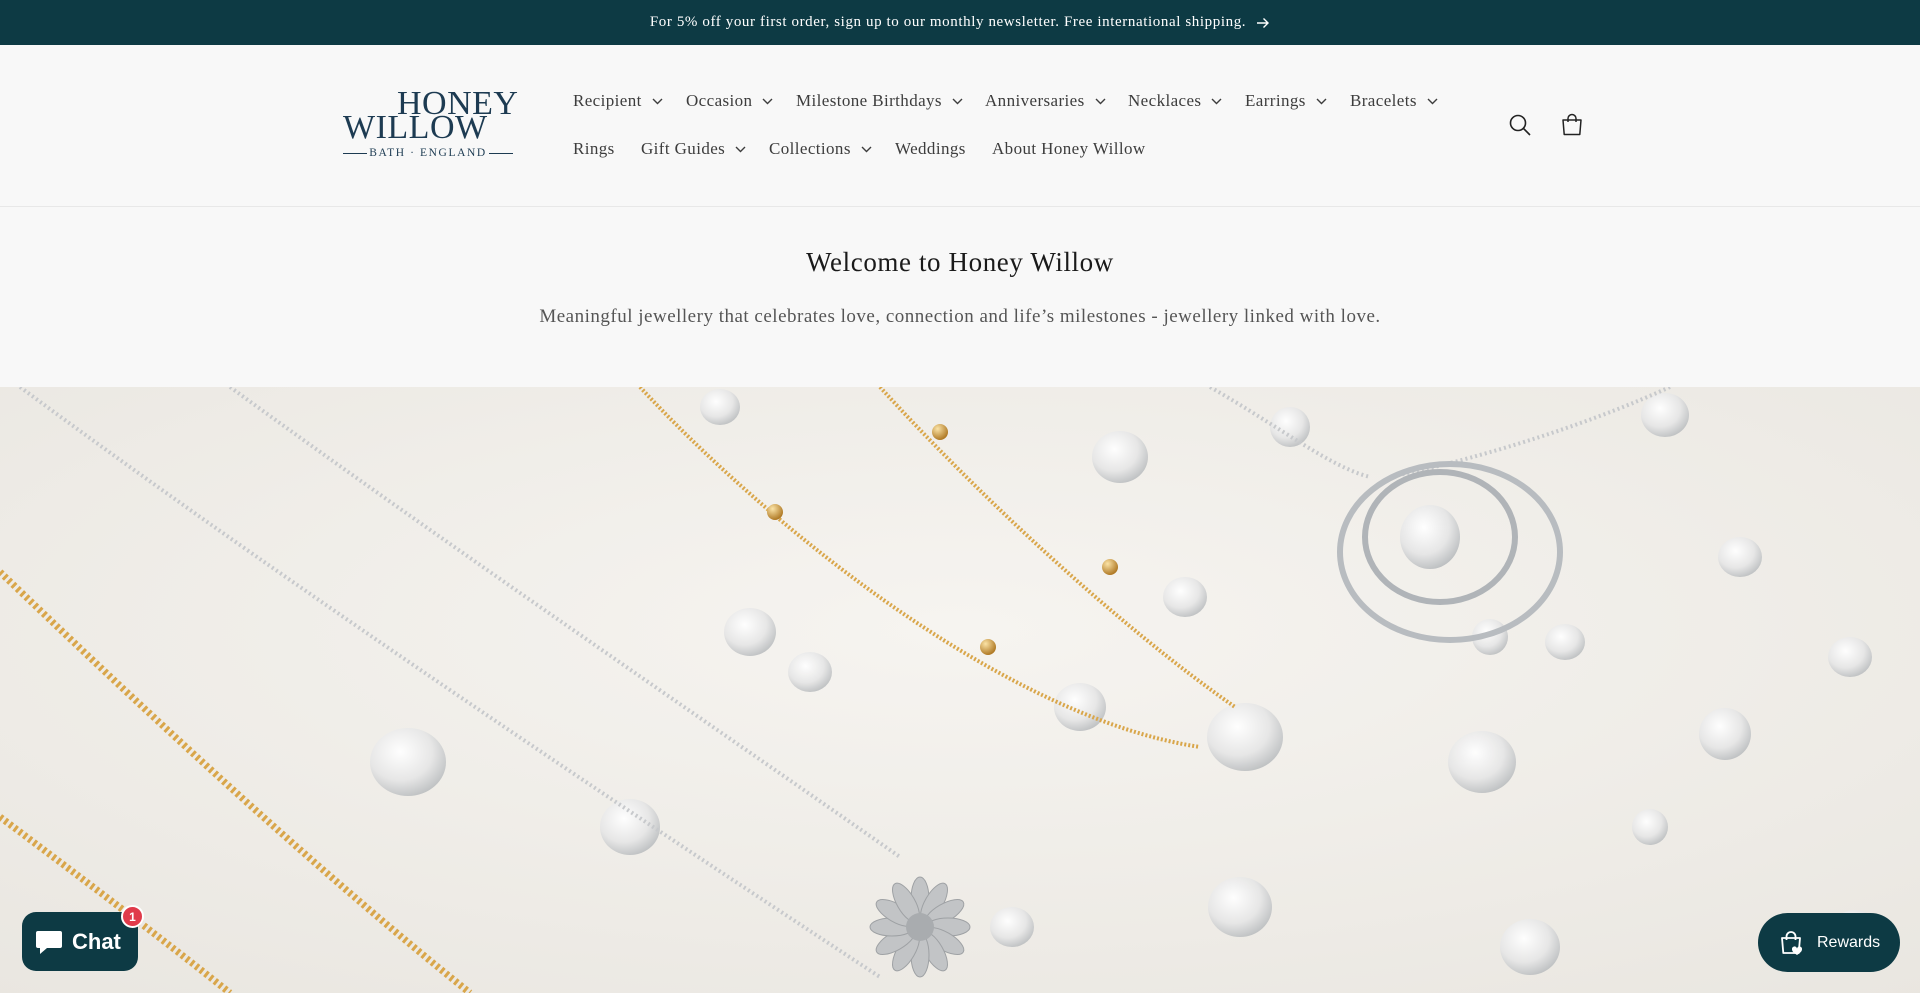 Image resolution: width=1920 pixels, height=993 pixels. What do you see at coordinates (1383, 100) in the screenshot?
I see `nav-item-label: Bracelets` at bounding box center [1383, 100].